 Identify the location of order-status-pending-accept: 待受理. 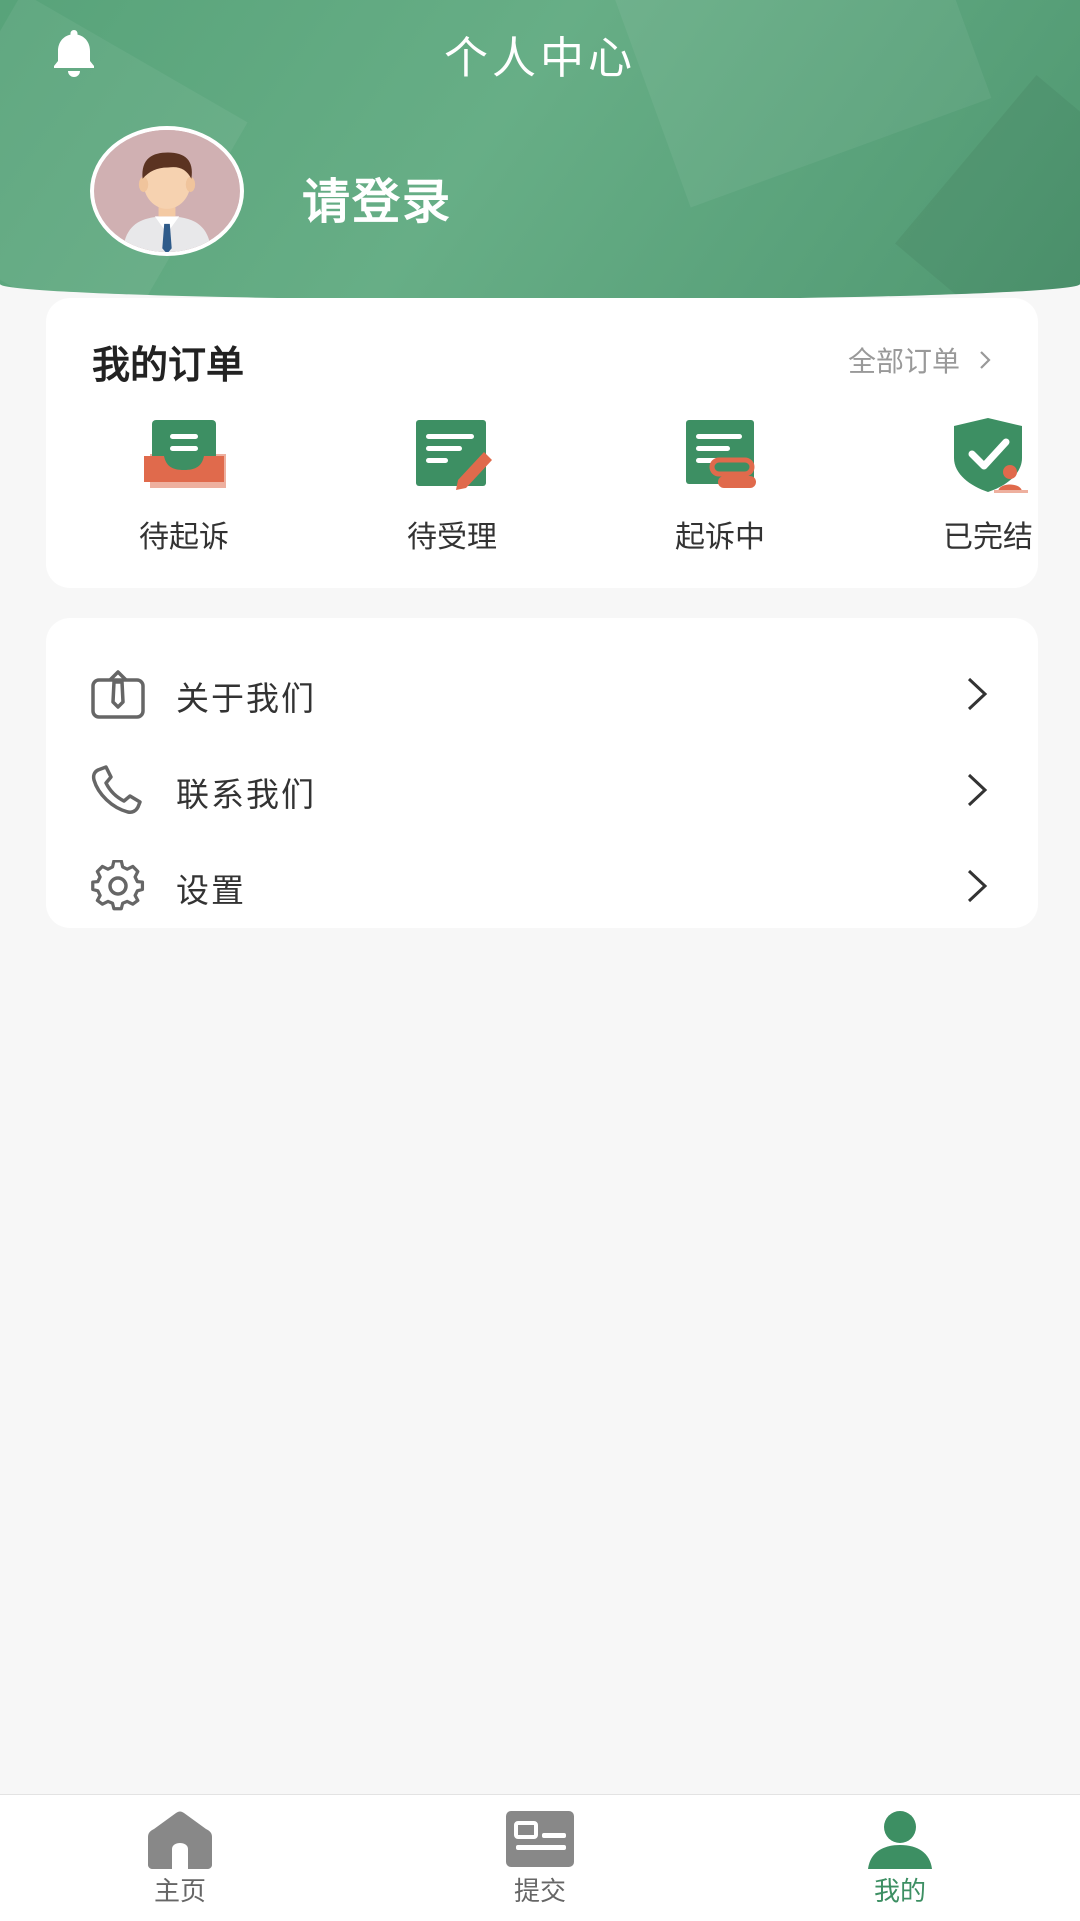
(452, 487).